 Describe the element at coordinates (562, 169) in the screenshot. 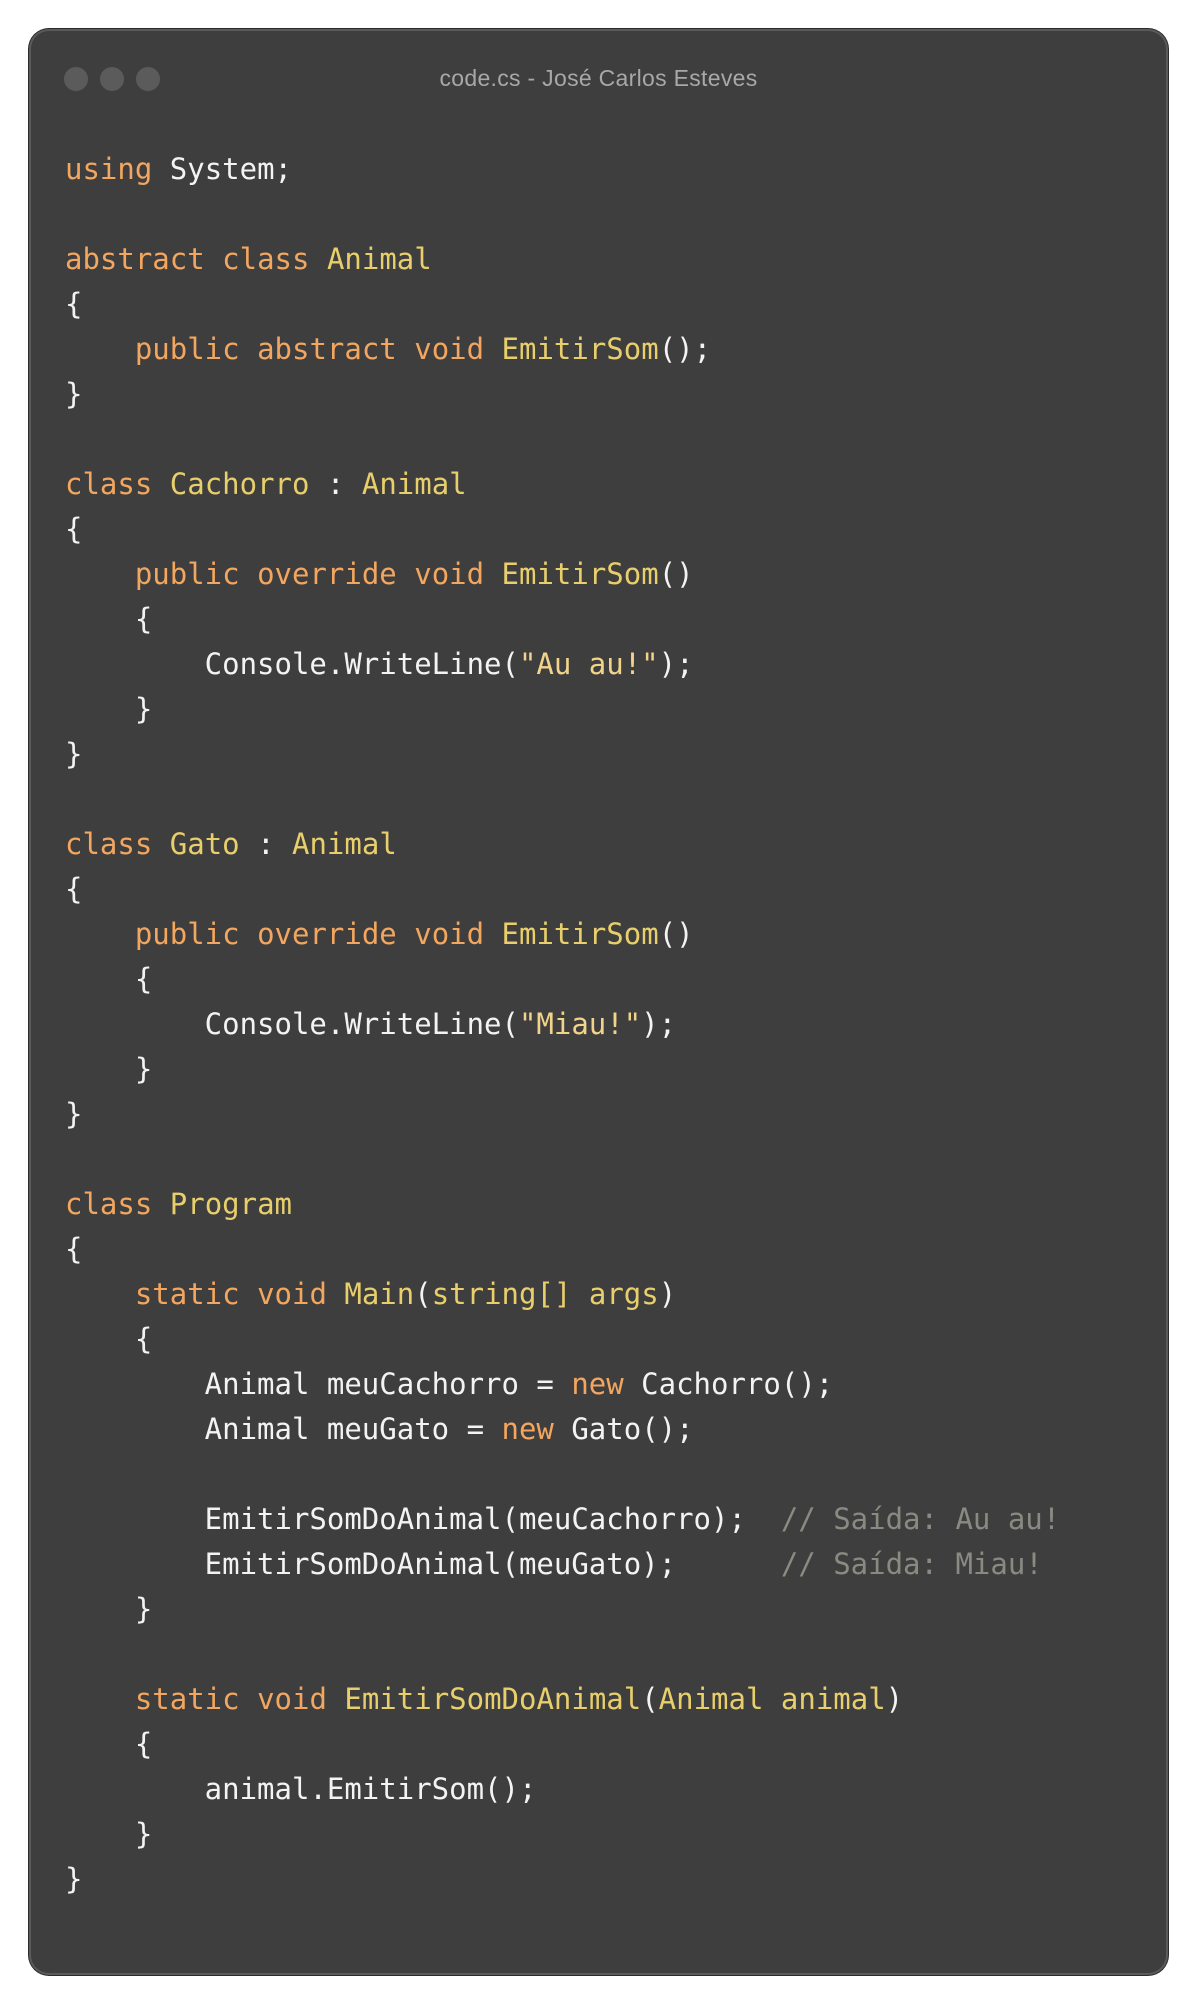

I see `code-line: using System;` at that location.